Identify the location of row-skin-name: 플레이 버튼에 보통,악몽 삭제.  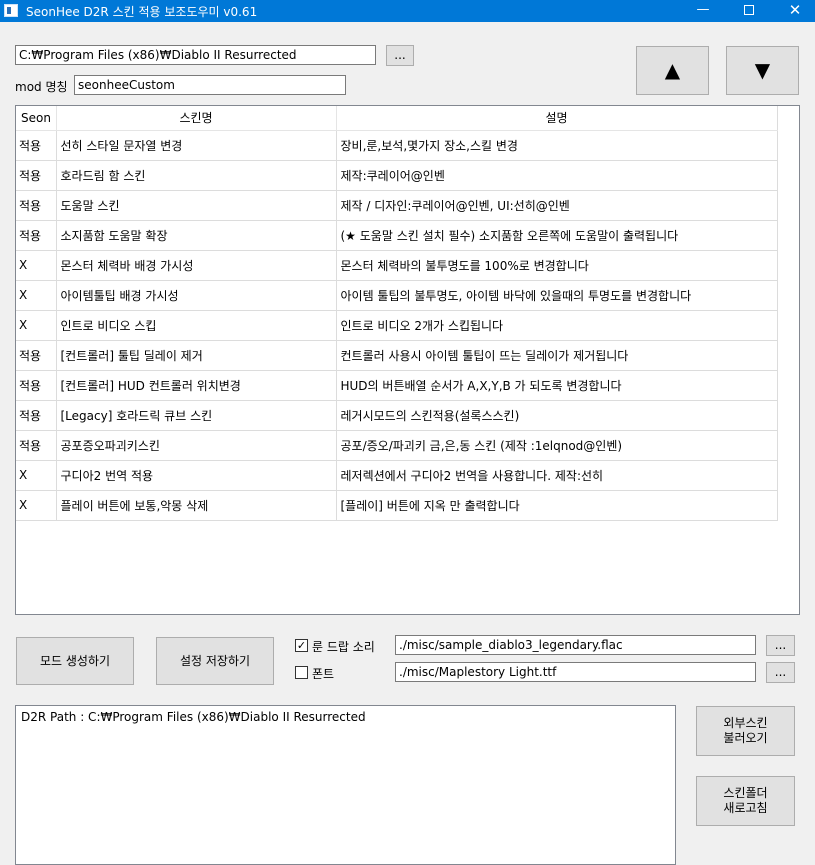
(196, 505).